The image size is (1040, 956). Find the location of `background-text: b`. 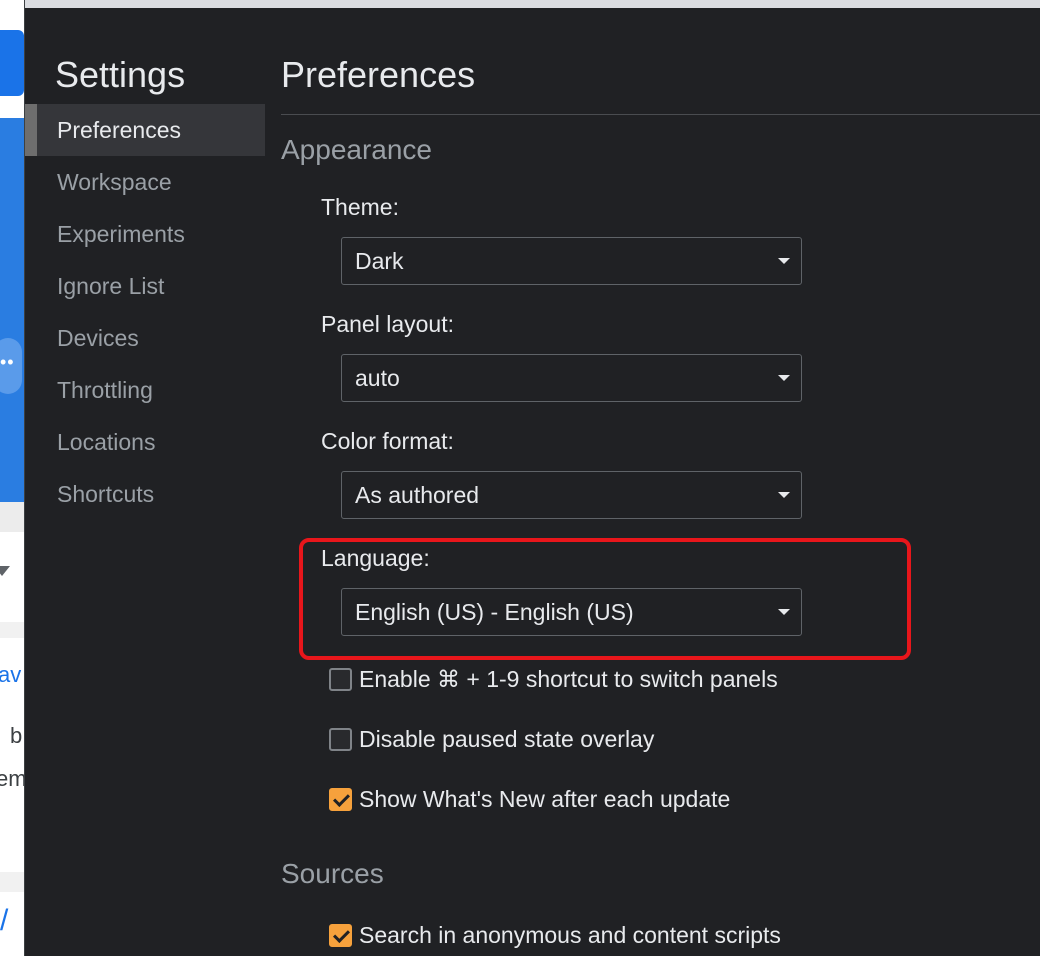

background-text: b is located at coordinates (16, 735).